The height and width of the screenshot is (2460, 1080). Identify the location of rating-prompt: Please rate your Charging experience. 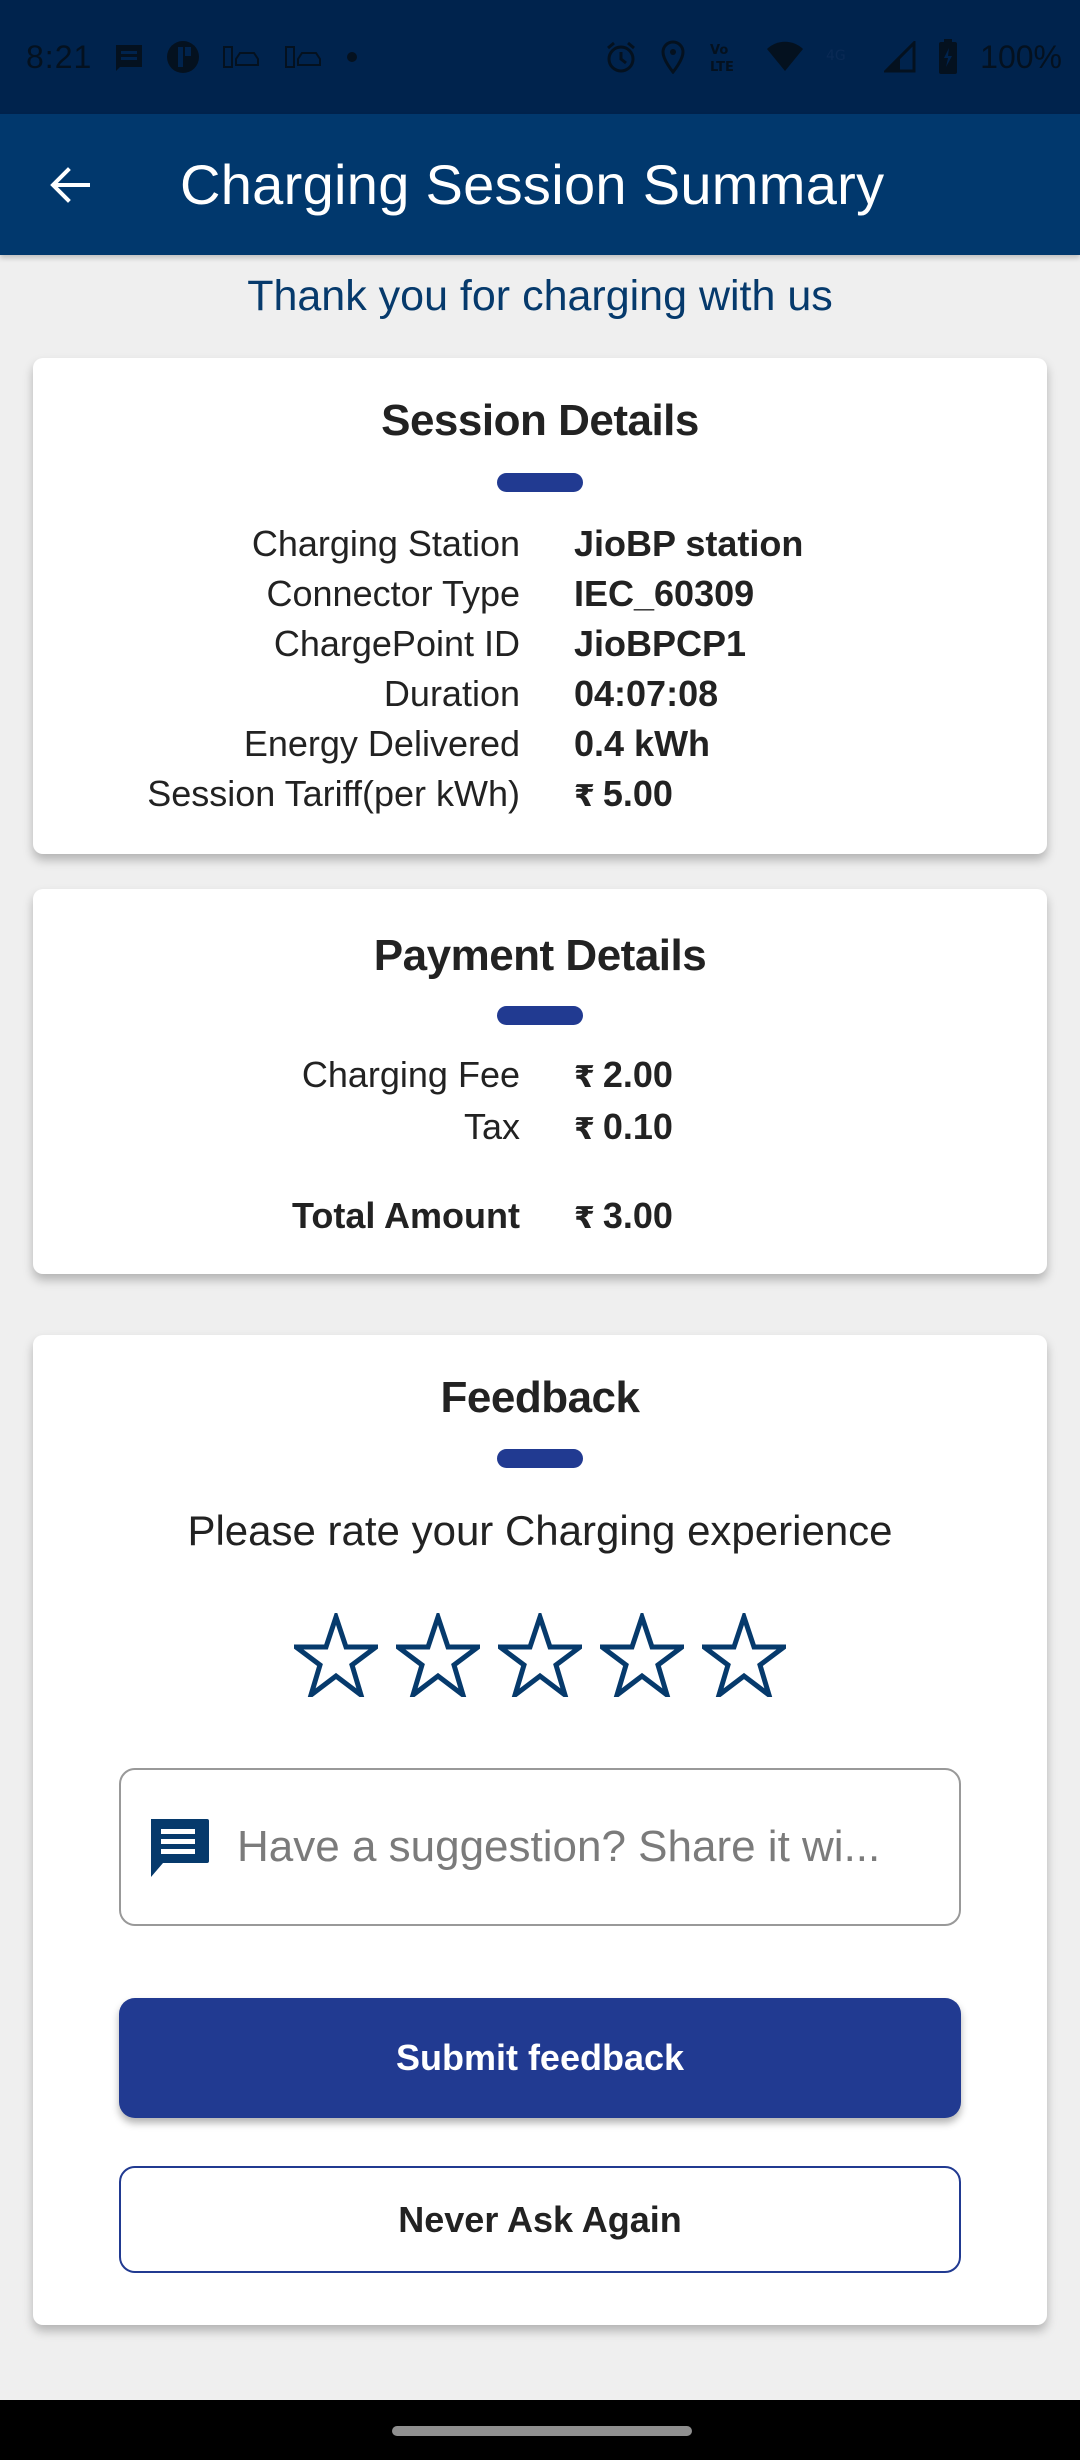
(540, 1530).